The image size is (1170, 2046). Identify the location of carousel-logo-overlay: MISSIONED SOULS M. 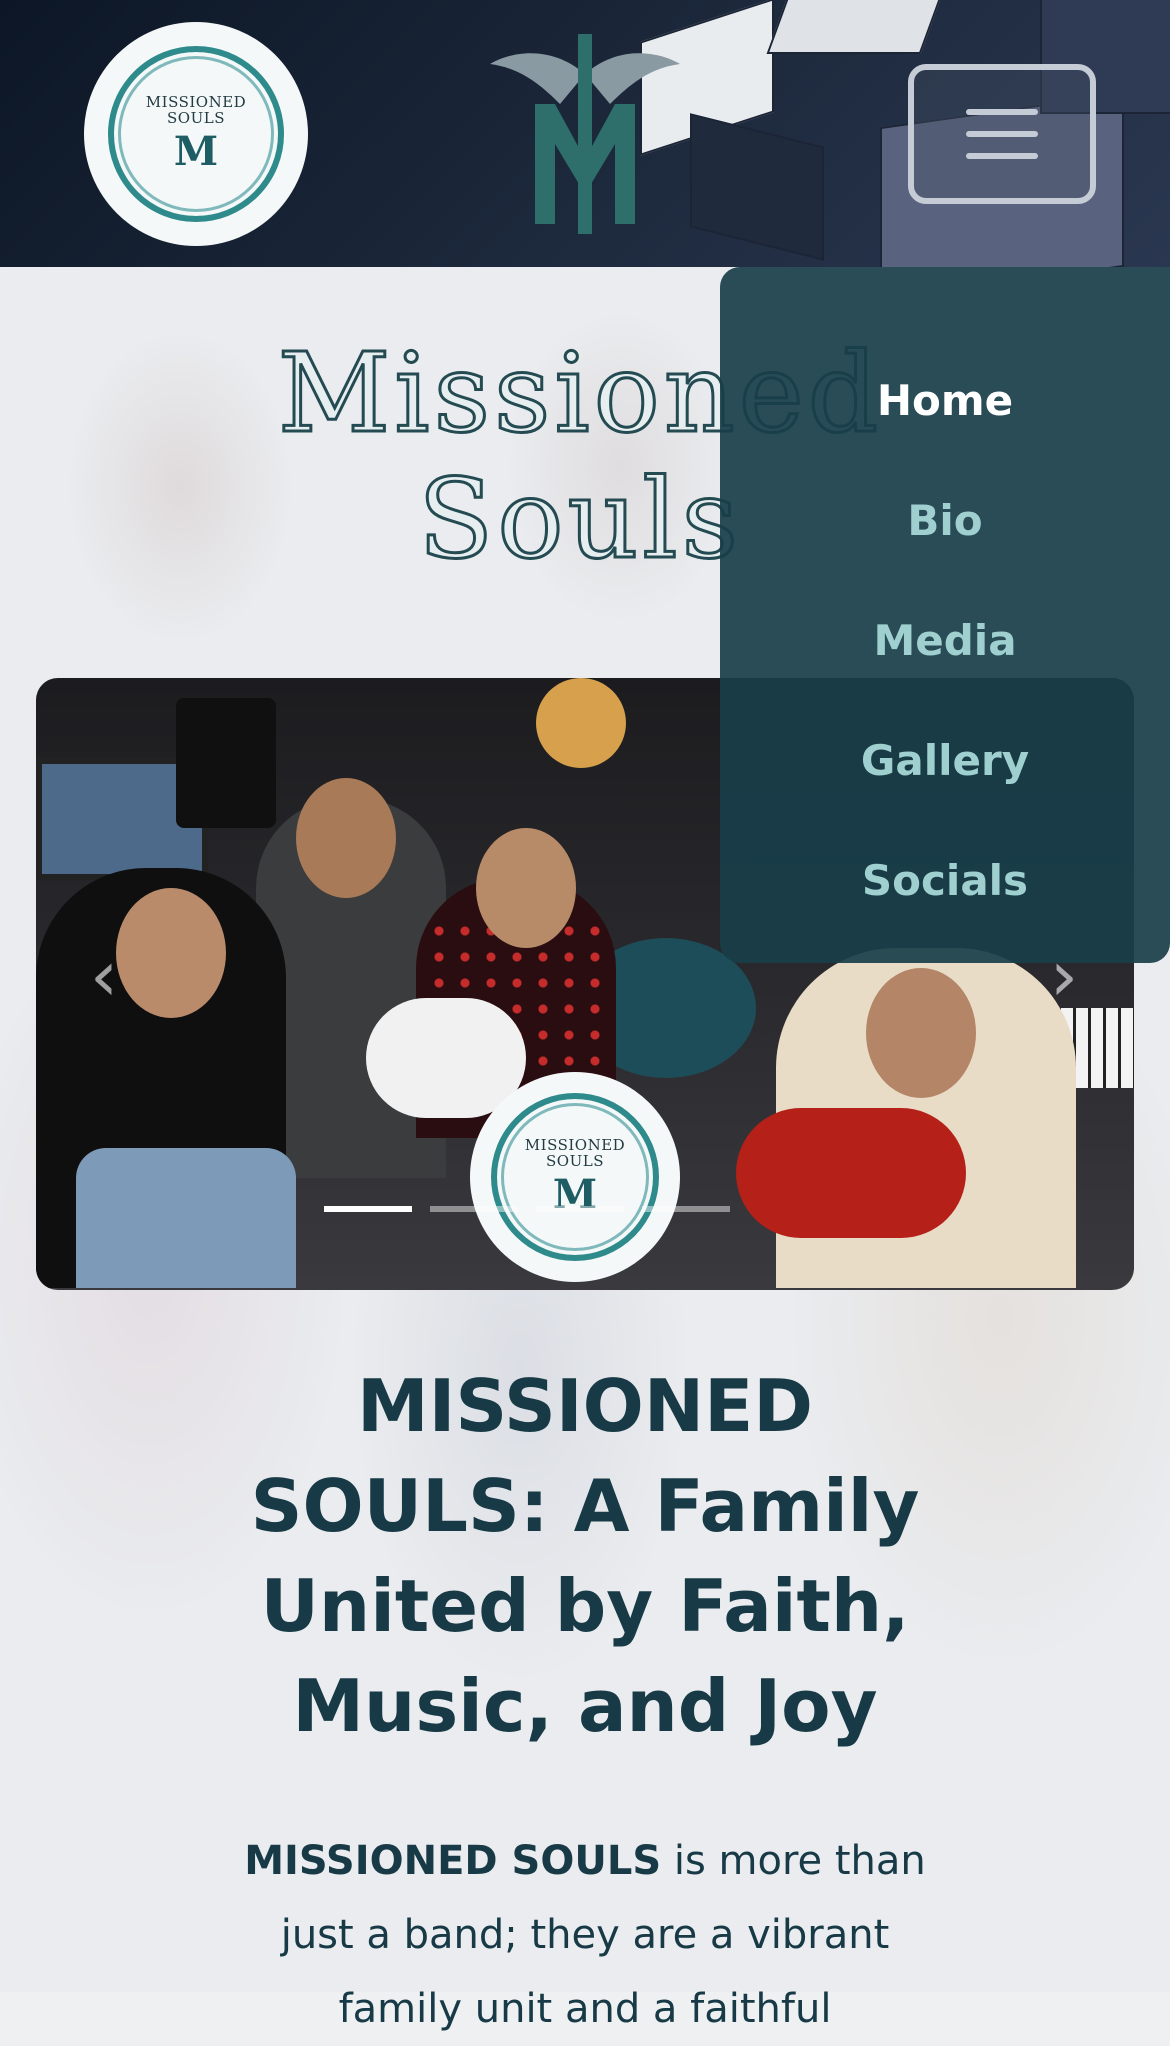
(575, 1177).